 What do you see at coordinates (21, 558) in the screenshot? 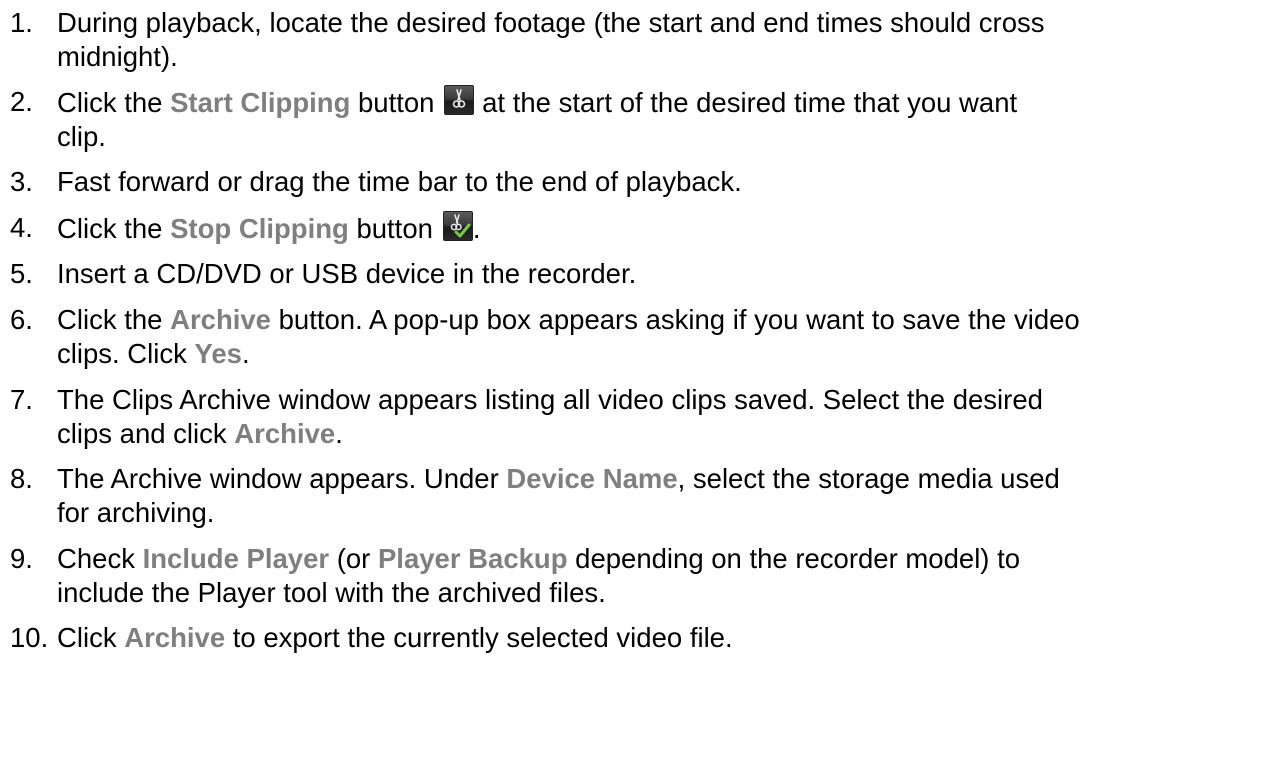
I see `step-number: 9.` at bounding box center [21, 558].